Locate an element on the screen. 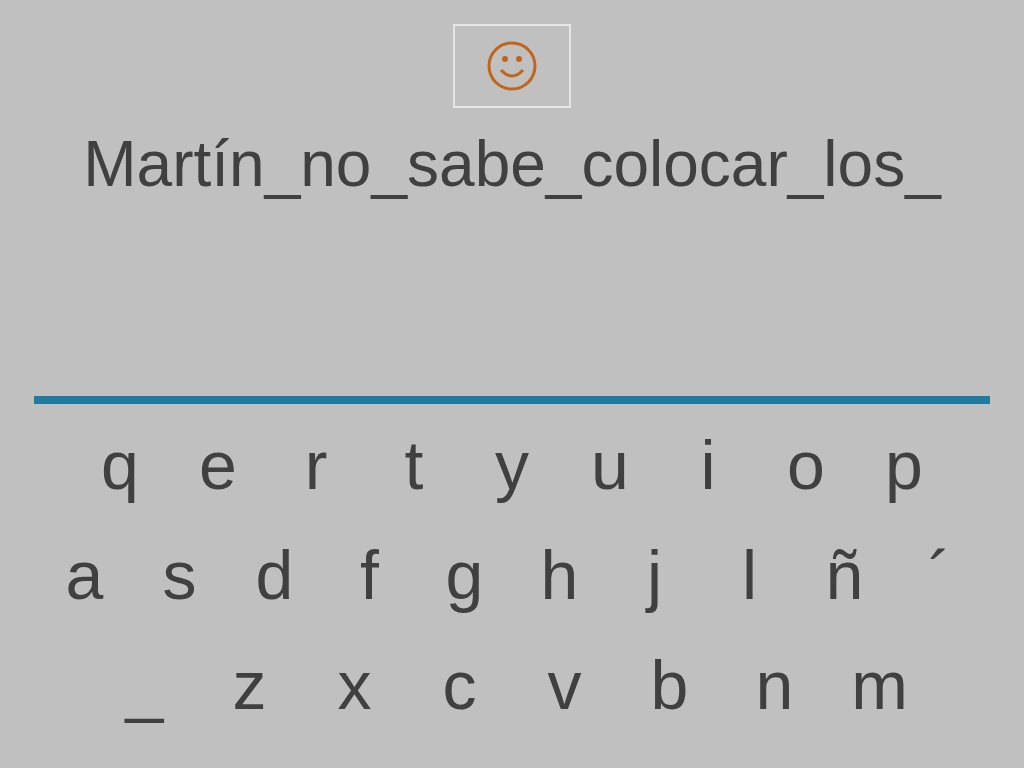  letter-key: m is located at coordinates (879, 685).